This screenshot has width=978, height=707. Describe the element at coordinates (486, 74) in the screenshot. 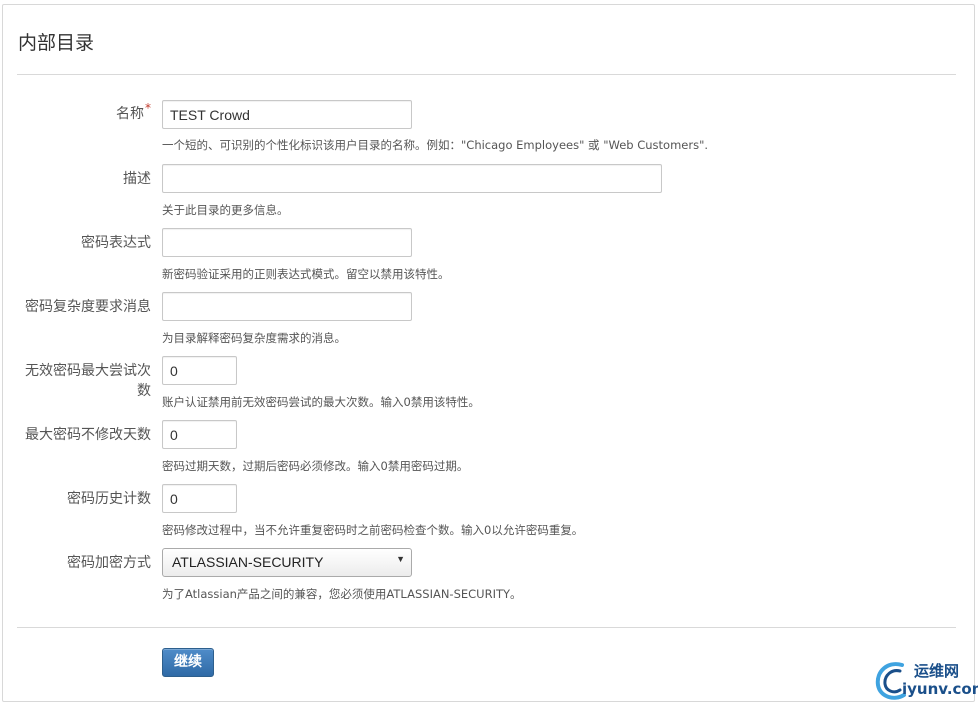

I see `top-divider` at that location.